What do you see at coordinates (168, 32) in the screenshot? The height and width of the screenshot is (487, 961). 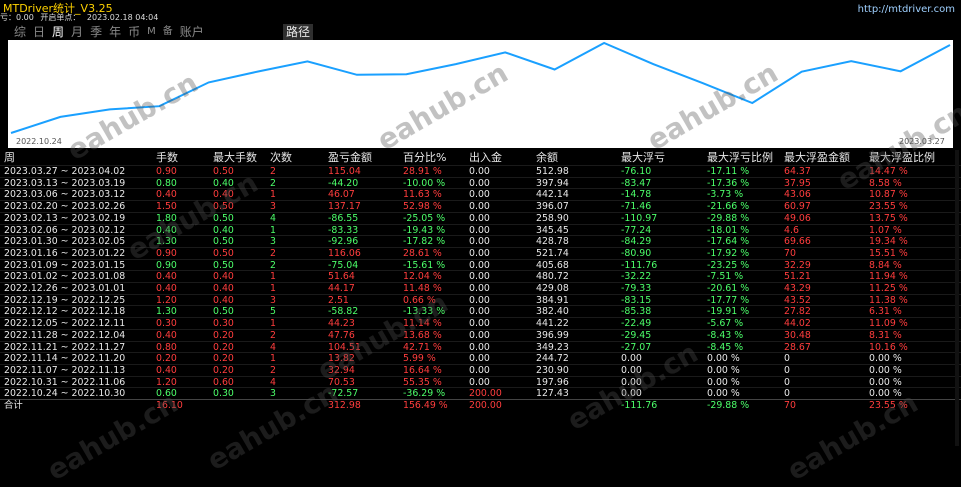 I see `tab-8: 备` at bounding box center [168, 32].